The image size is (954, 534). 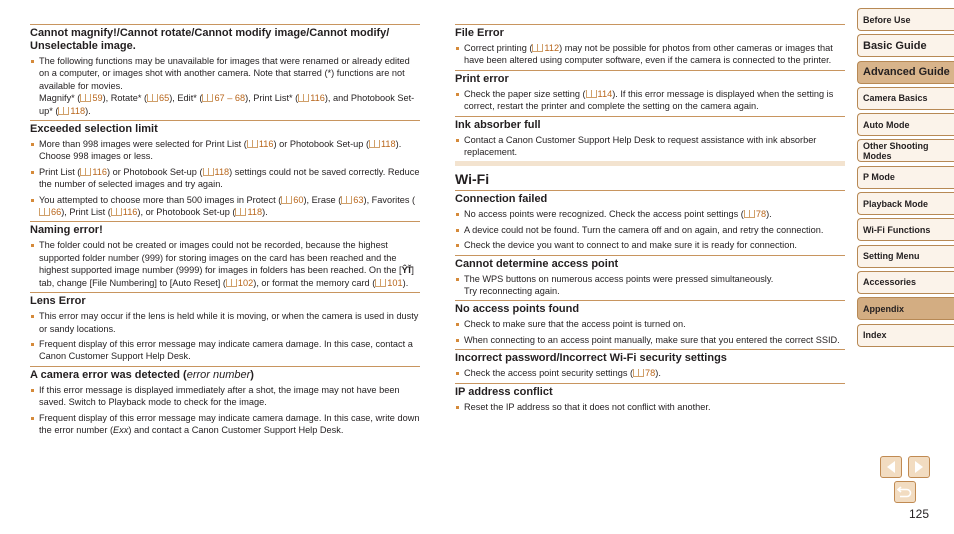 I want to click on page-number: 125, so click(x=919, y=514).